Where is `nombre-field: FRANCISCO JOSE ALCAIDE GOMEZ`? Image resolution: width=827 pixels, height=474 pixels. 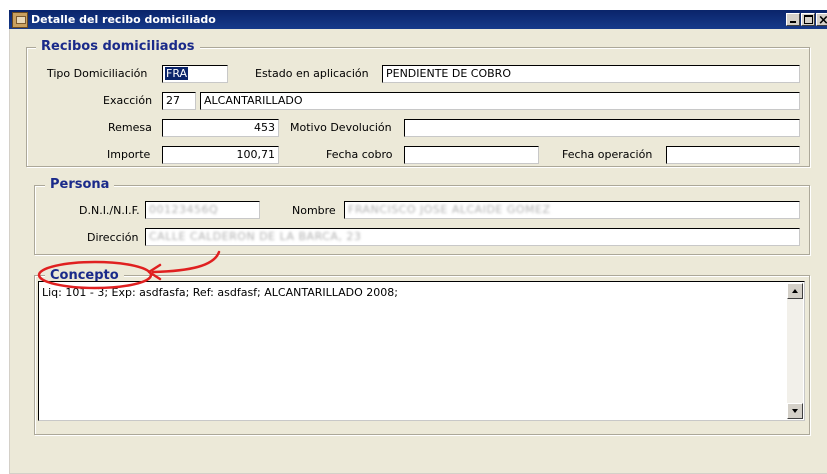
nombre-field: FRANCISCO JOSE ALCAIDE GOMEZ is located at coordinates (572, 210).